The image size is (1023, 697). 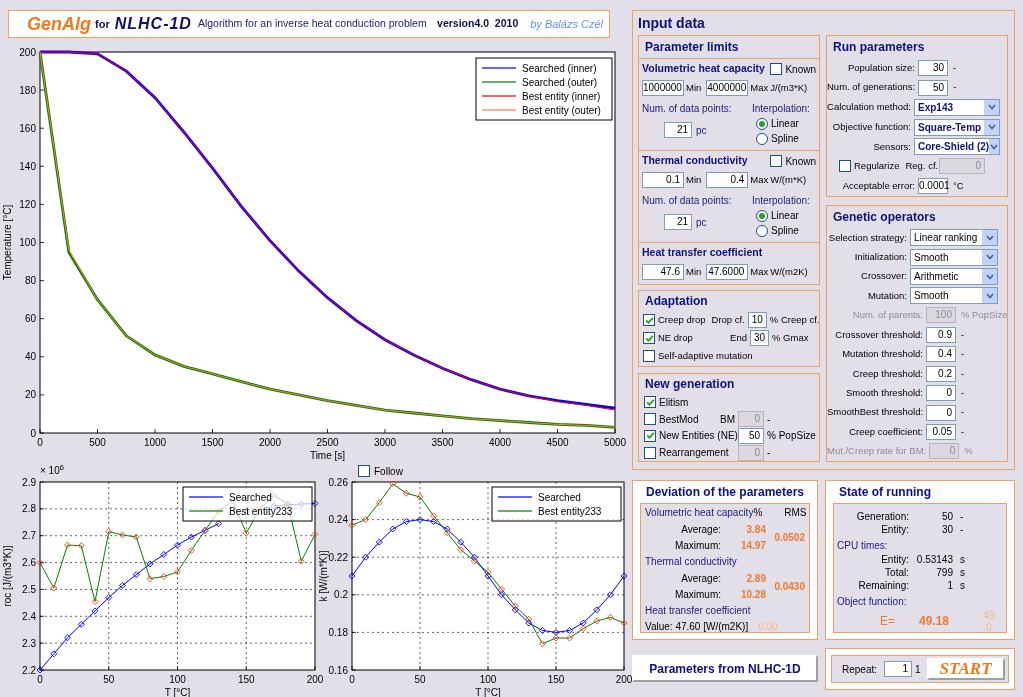 I want to click on field-label: Entity:, so click(x=894, y=560).